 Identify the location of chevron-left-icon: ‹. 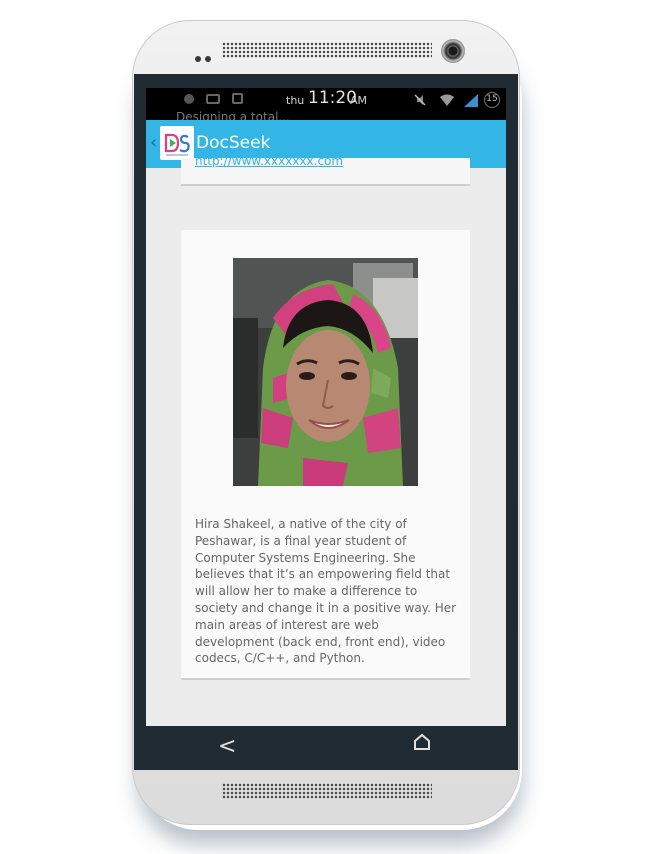
(153, 142).